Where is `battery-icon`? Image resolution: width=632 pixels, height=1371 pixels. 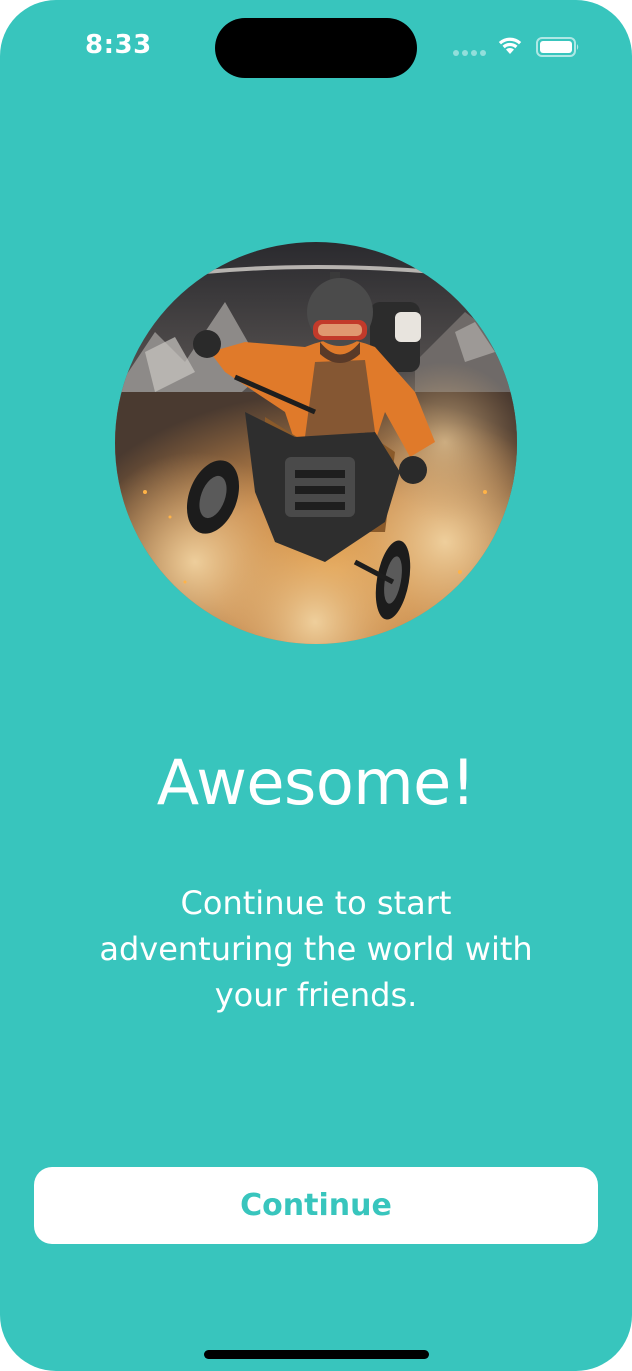 battery-icon is located at coordinates (557, 47).